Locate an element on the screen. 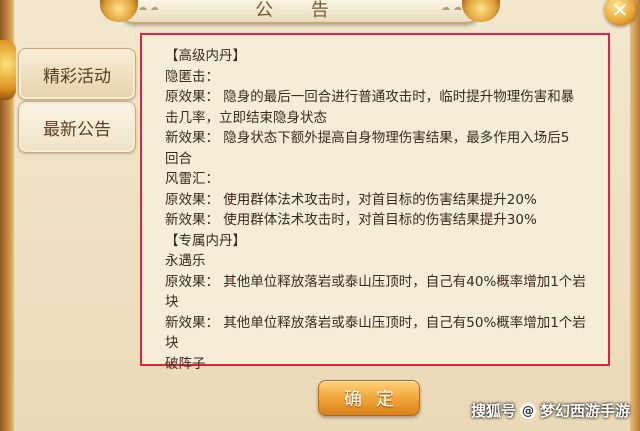 The width and height of the screenshot is (640, 431). confirm-button: 确定 is located at coordinates (369, 398).